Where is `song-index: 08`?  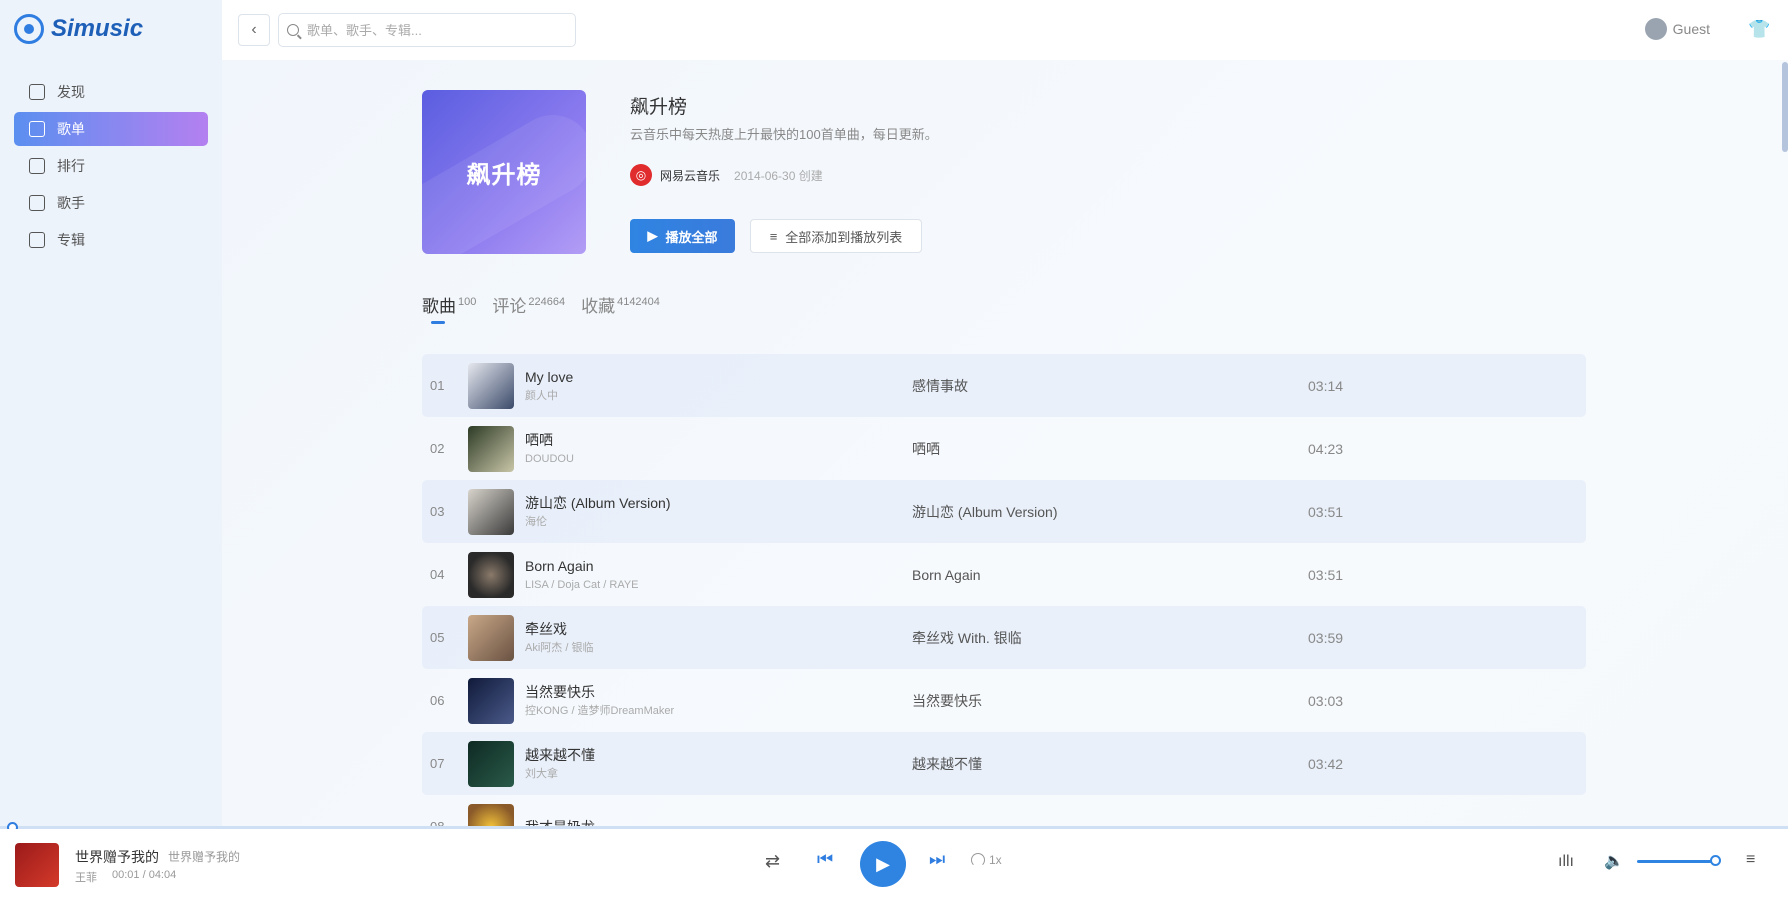 song-index: 08 is located at coordinates (445, 822).